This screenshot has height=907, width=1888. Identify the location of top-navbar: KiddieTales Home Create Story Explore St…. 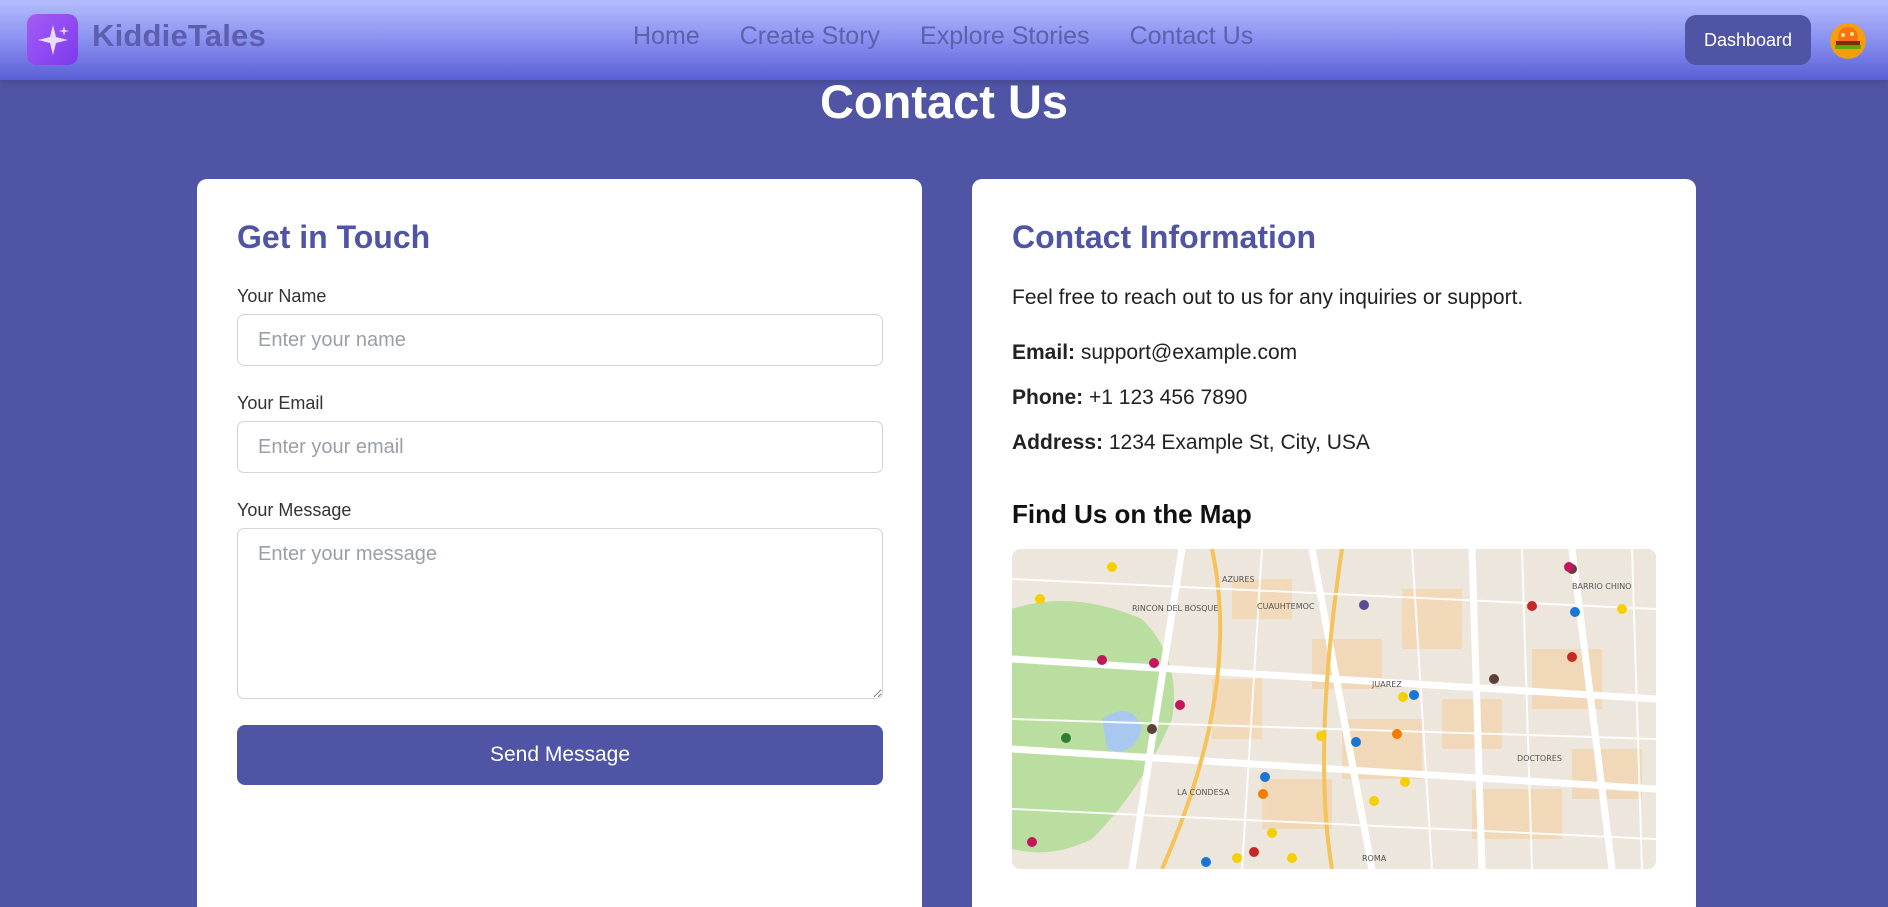
(944, 40).